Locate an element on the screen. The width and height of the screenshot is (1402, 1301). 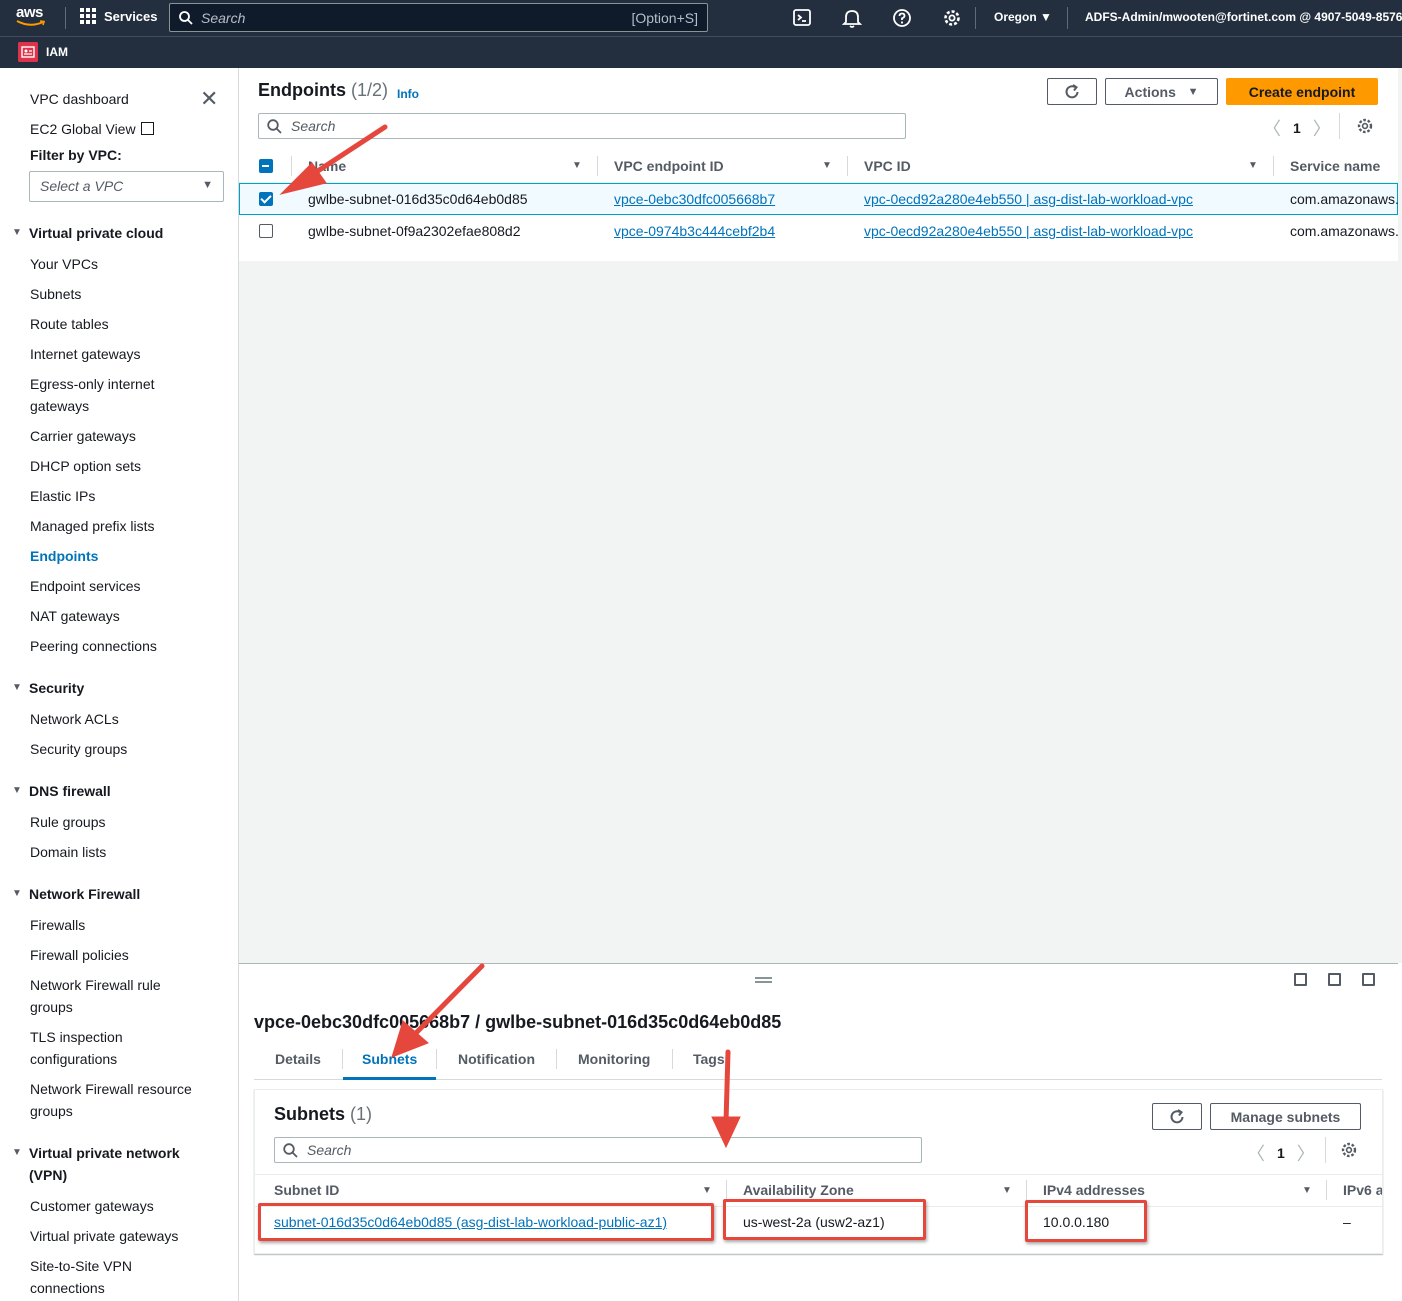
create-endpoint-button: Create endpoint is located at coordinates (1302, 91).